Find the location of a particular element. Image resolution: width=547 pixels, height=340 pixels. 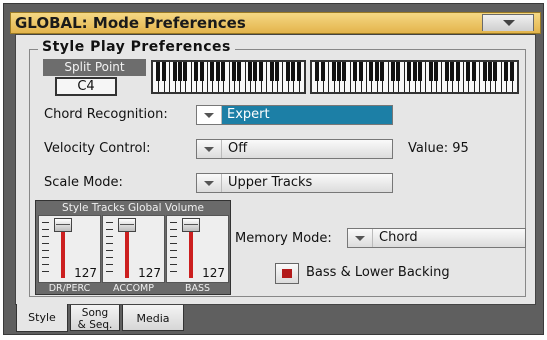

tab-label: Media is located at coordinates (153, 318).